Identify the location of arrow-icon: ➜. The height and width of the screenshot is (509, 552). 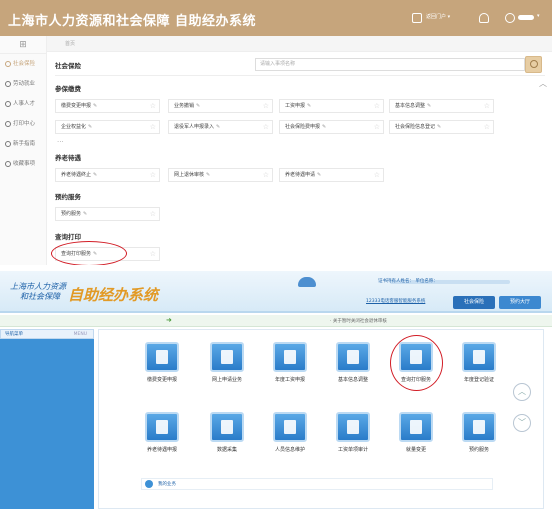
(169, 320).